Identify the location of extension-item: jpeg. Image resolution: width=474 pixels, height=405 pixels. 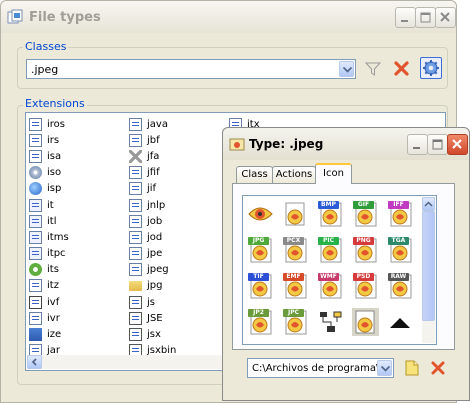
(152, 270).